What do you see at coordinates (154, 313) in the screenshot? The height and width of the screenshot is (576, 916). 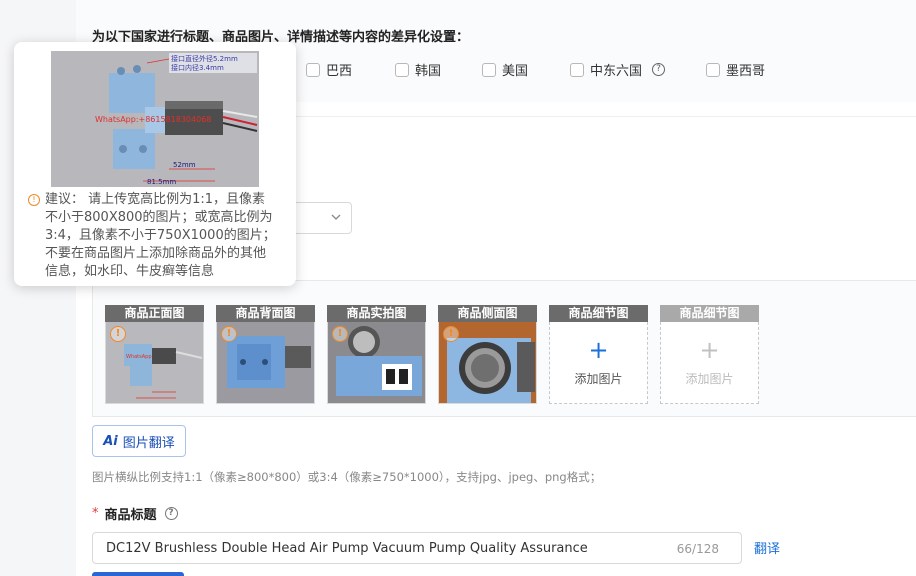 I see `slot-label: 商品正面图` at bounding box center [154, 313].